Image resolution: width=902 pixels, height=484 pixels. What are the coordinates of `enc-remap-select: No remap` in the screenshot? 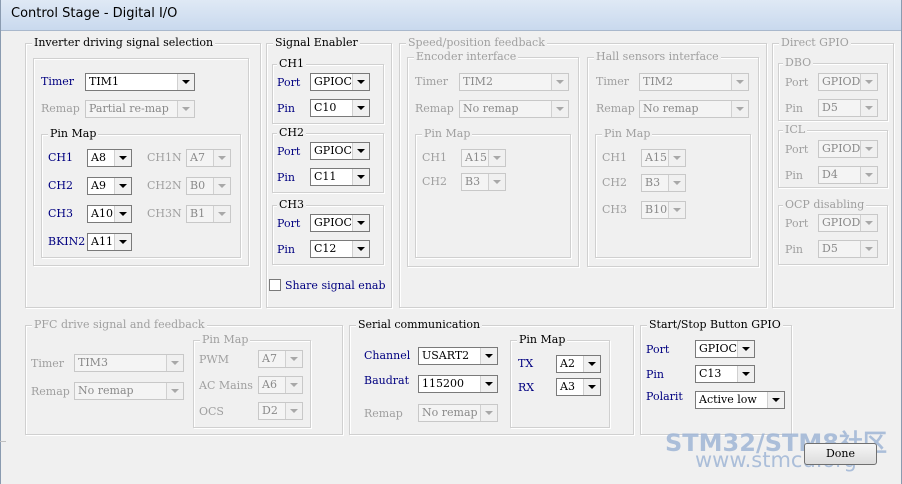 It's located at (514, 109).